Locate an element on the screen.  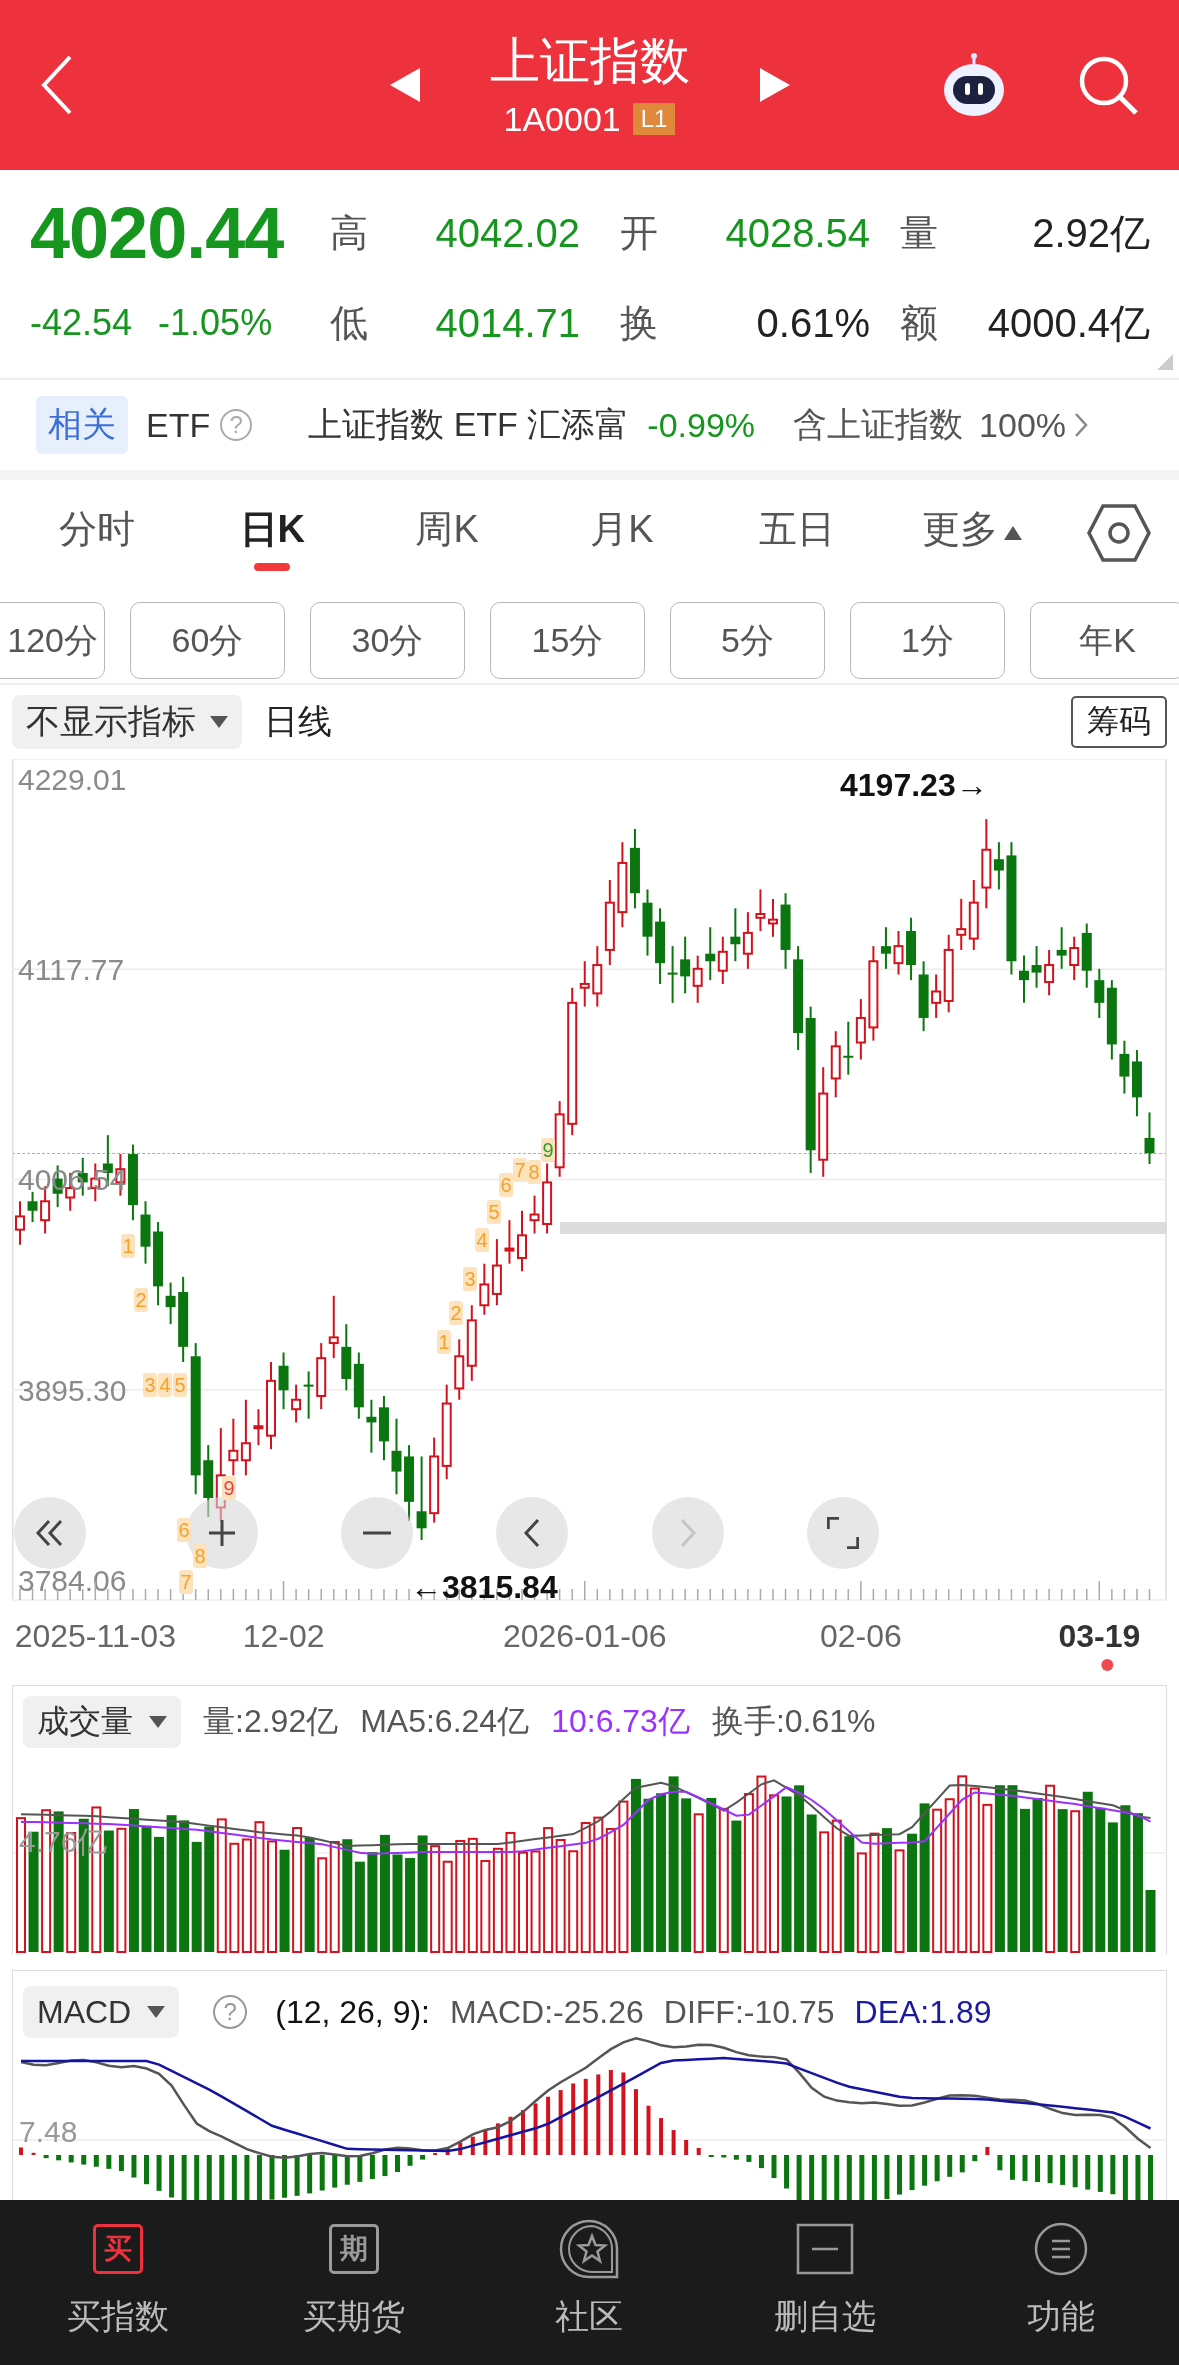
nav-button: 买 买指数 is located at coordinates (118, 2291).